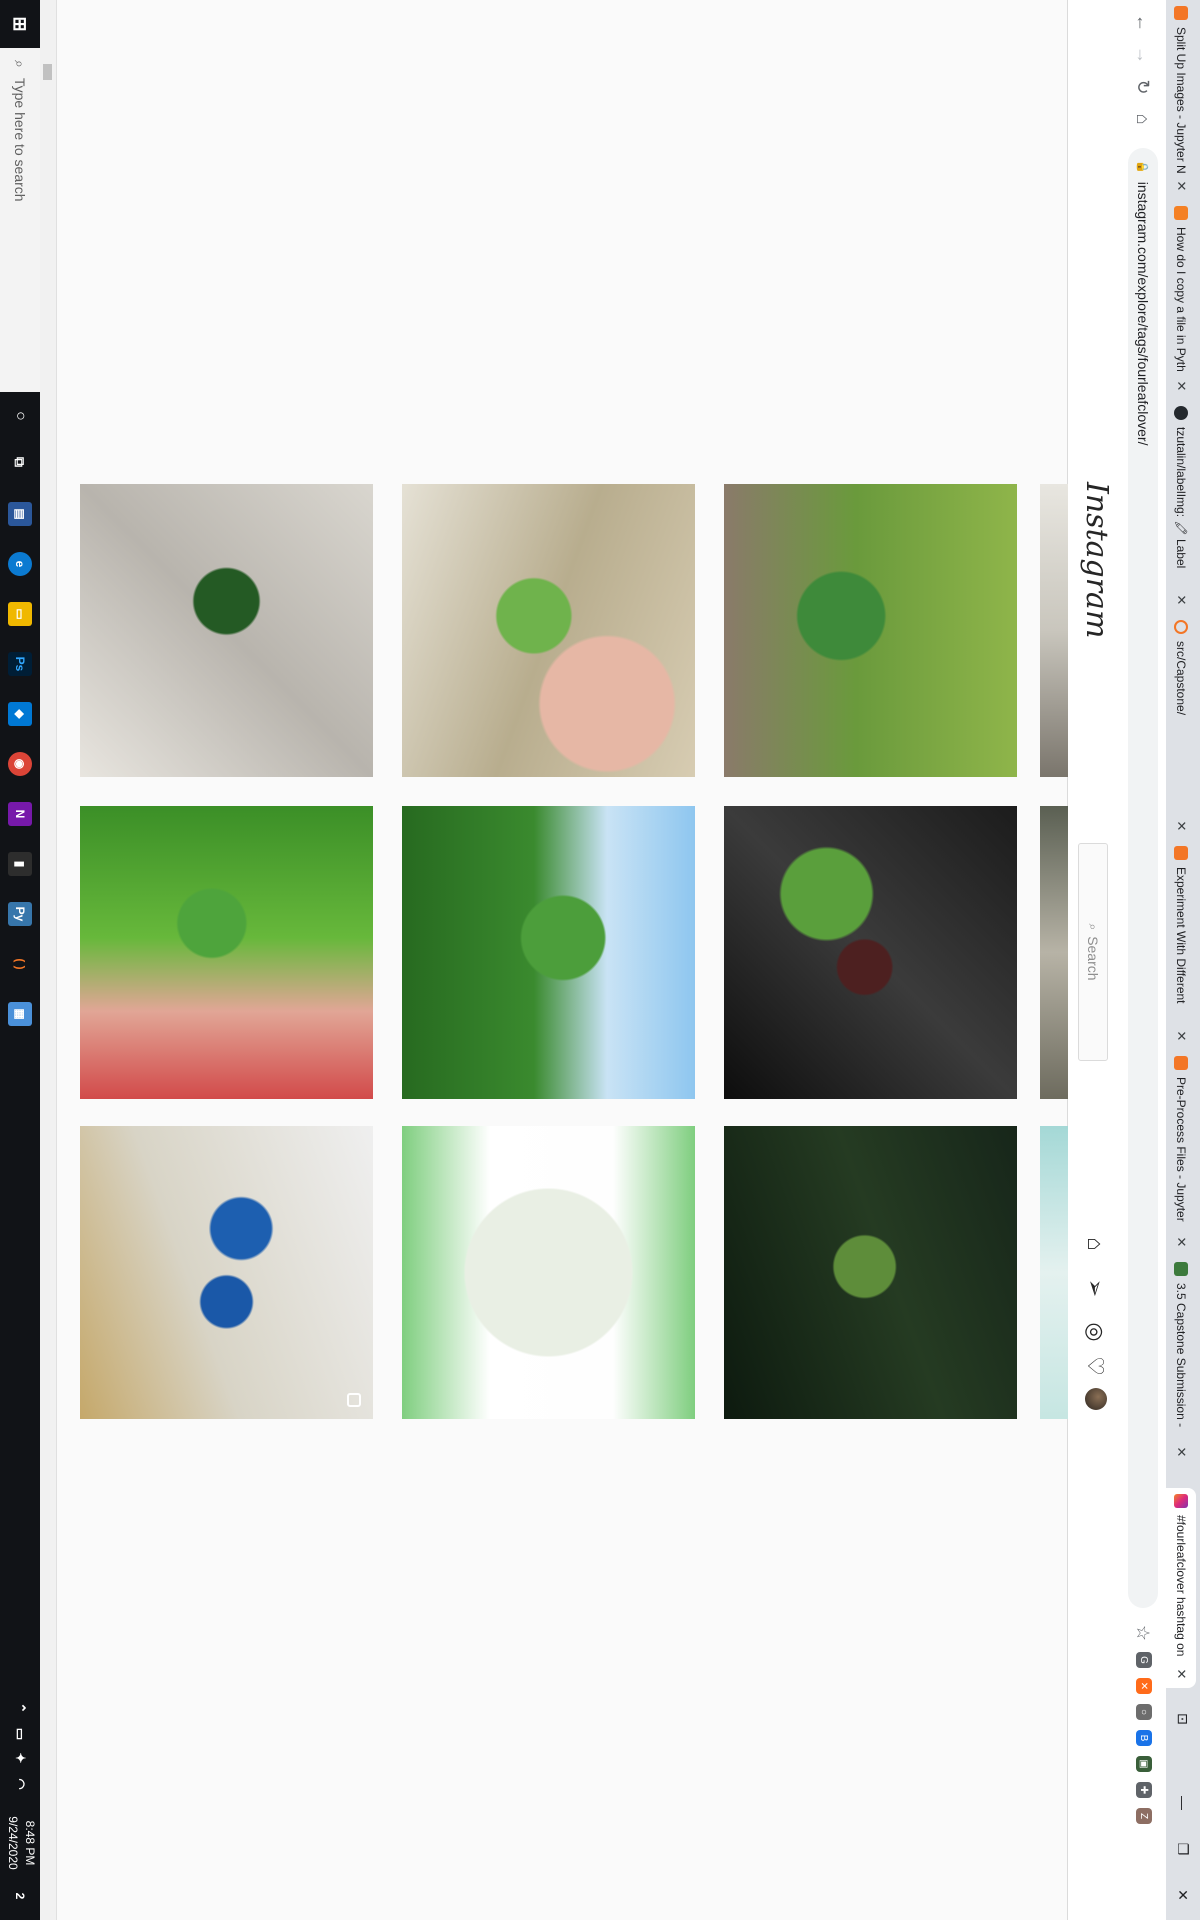 The image size is (1200, 1920). I want to click on course-favicon-icon, so click(1181, 1269).